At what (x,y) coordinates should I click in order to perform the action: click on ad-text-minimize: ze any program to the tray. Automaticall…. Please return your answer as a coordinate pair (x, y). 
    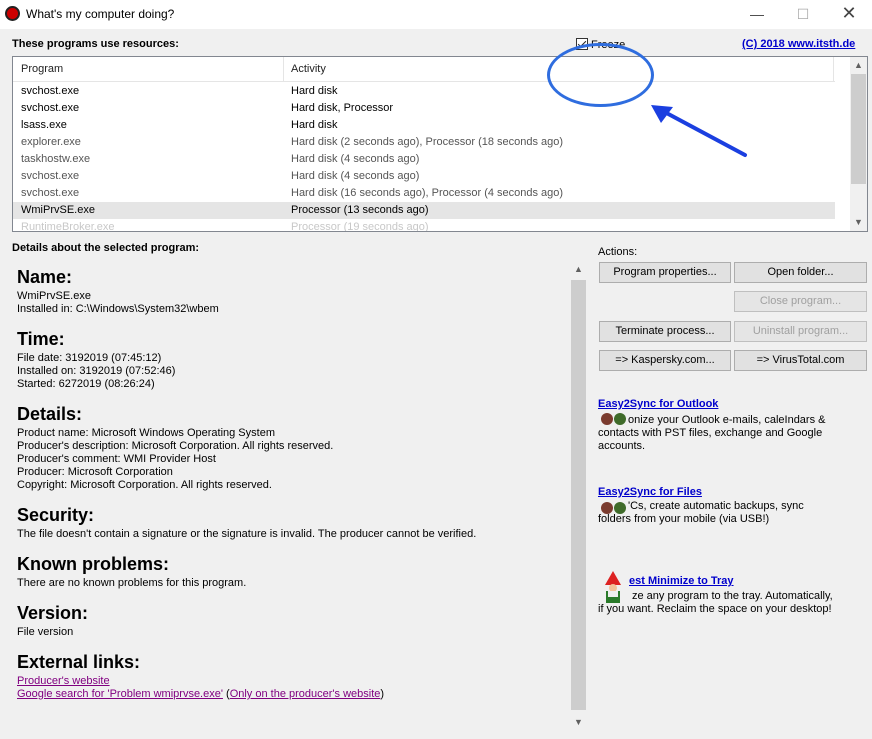
    Looking at the image, I should click on (715, 602).